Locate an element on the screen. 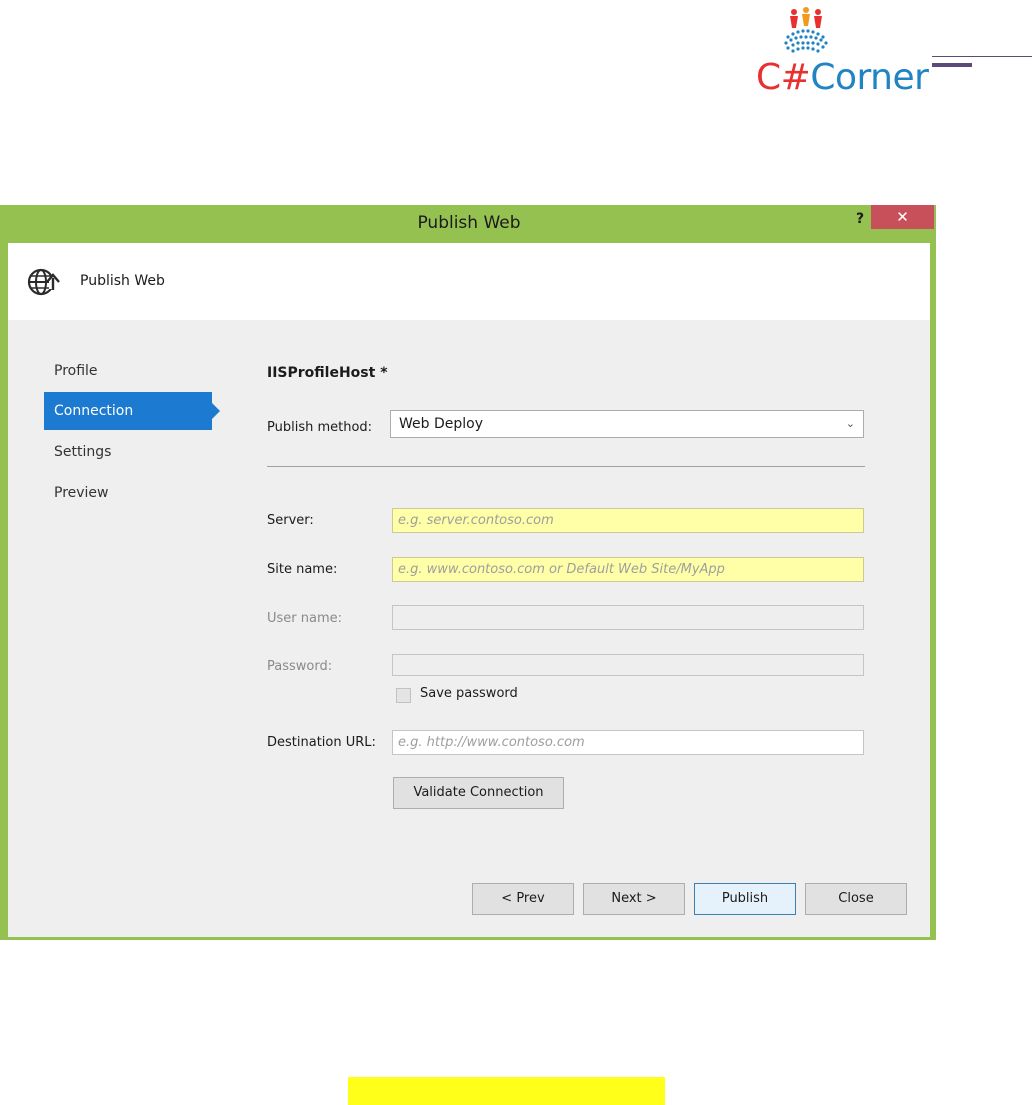  password-label: Password: is located at coordinates (300, 666).